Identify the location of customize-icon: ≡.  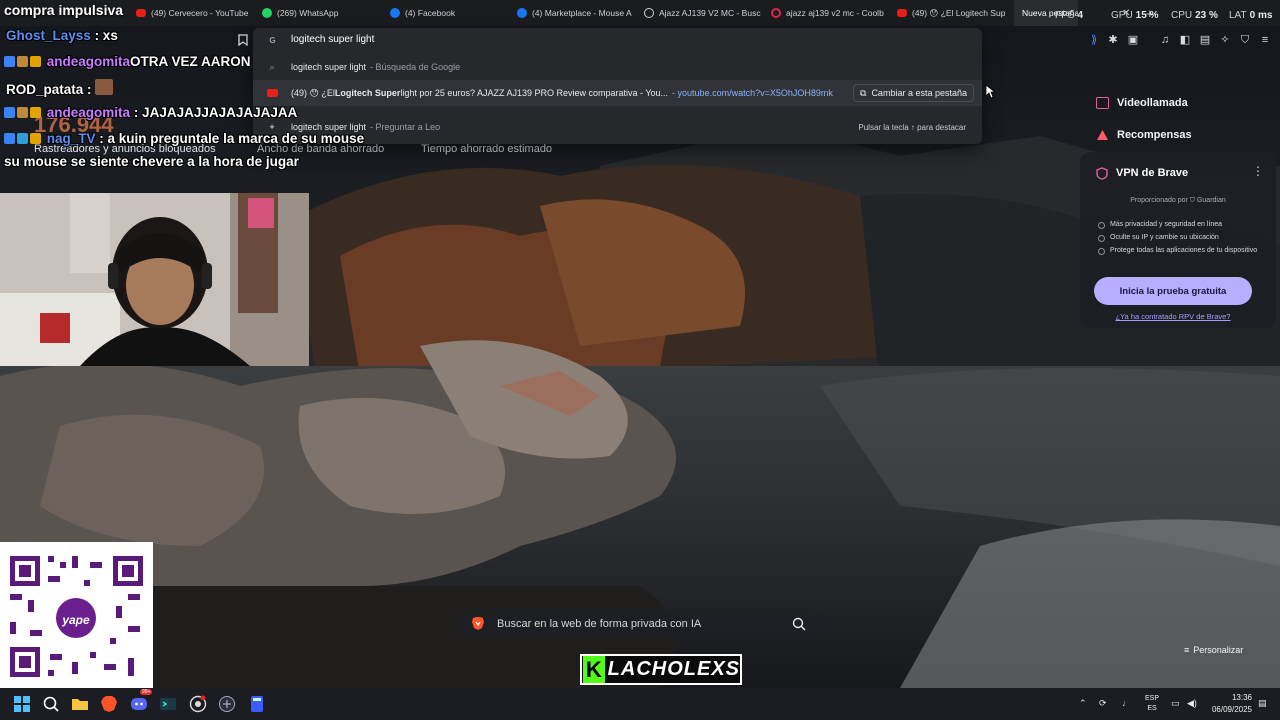
(1187, 650).